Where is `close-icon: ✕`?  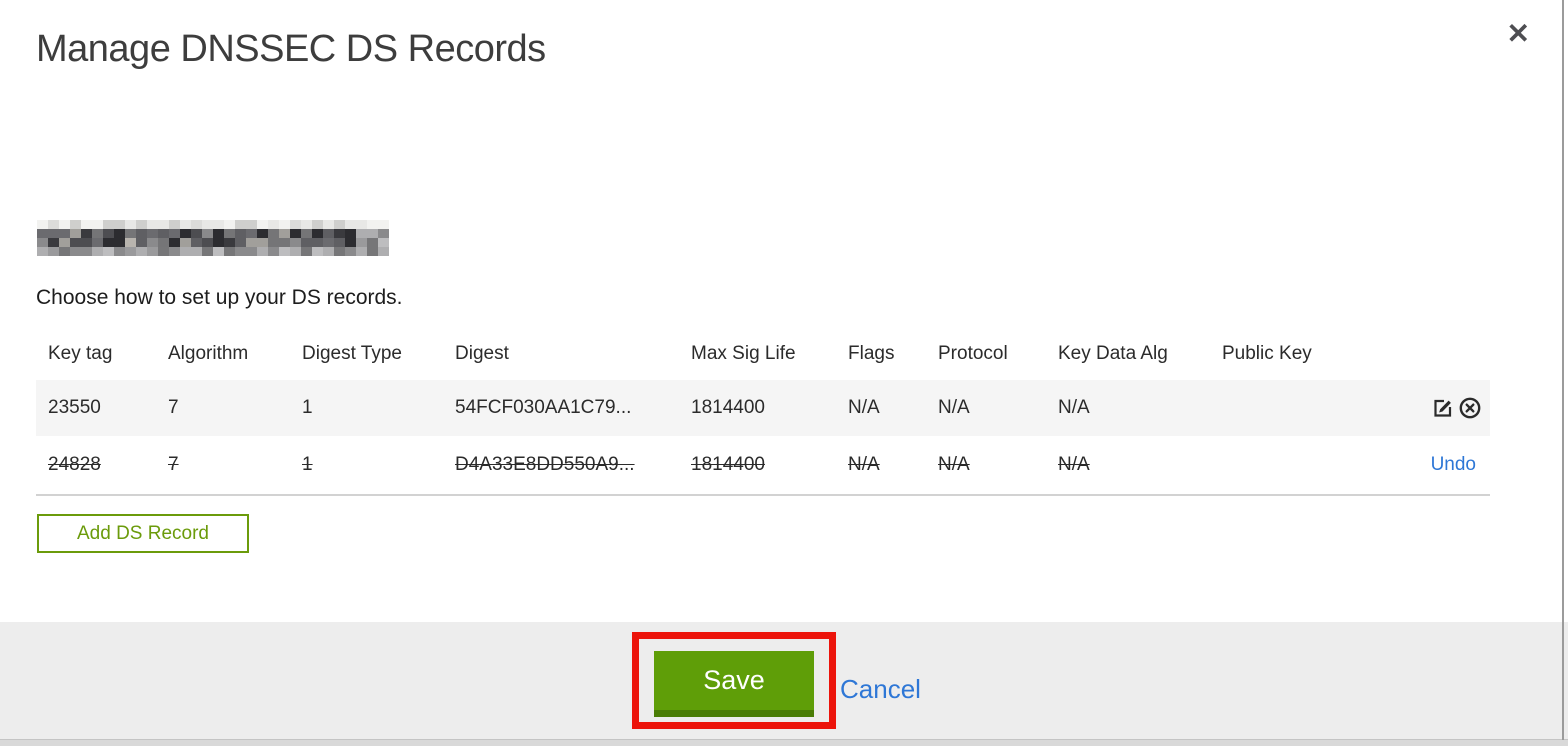 close-icon: ✕ is located at coordinates (1518, 34).